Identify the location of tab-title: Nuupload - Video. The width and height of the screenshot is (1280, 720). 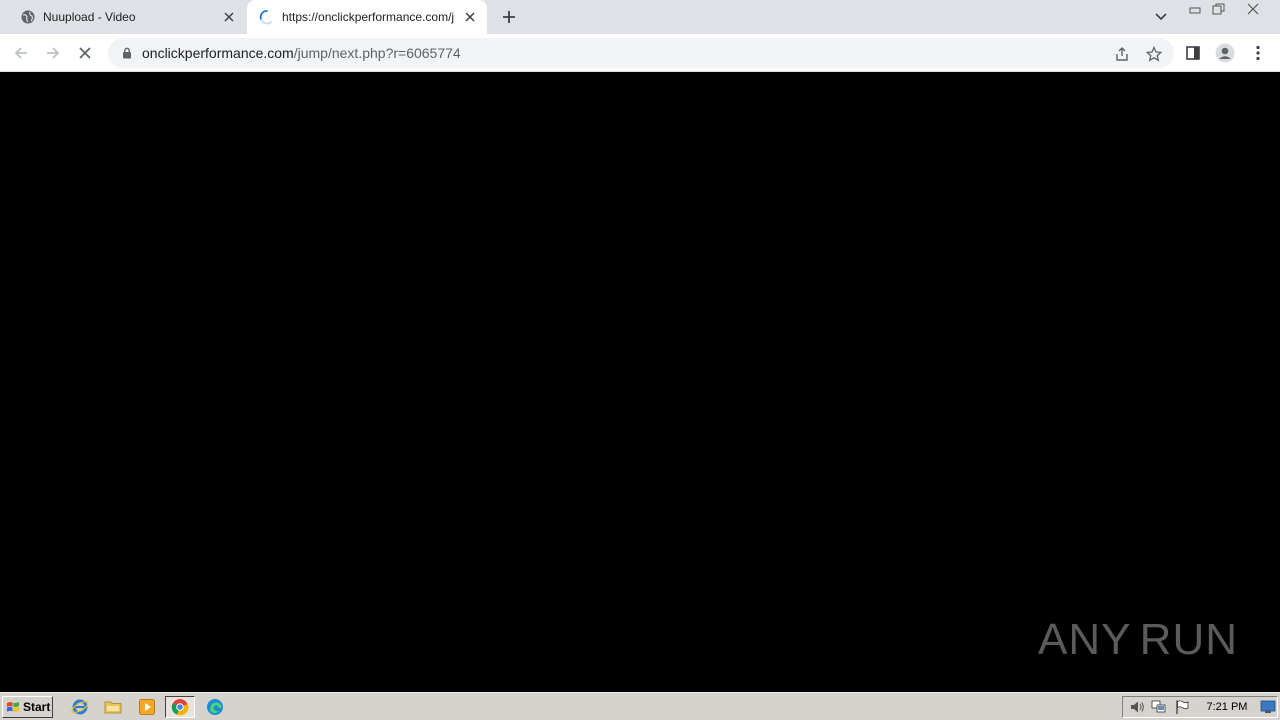
(89, 17).